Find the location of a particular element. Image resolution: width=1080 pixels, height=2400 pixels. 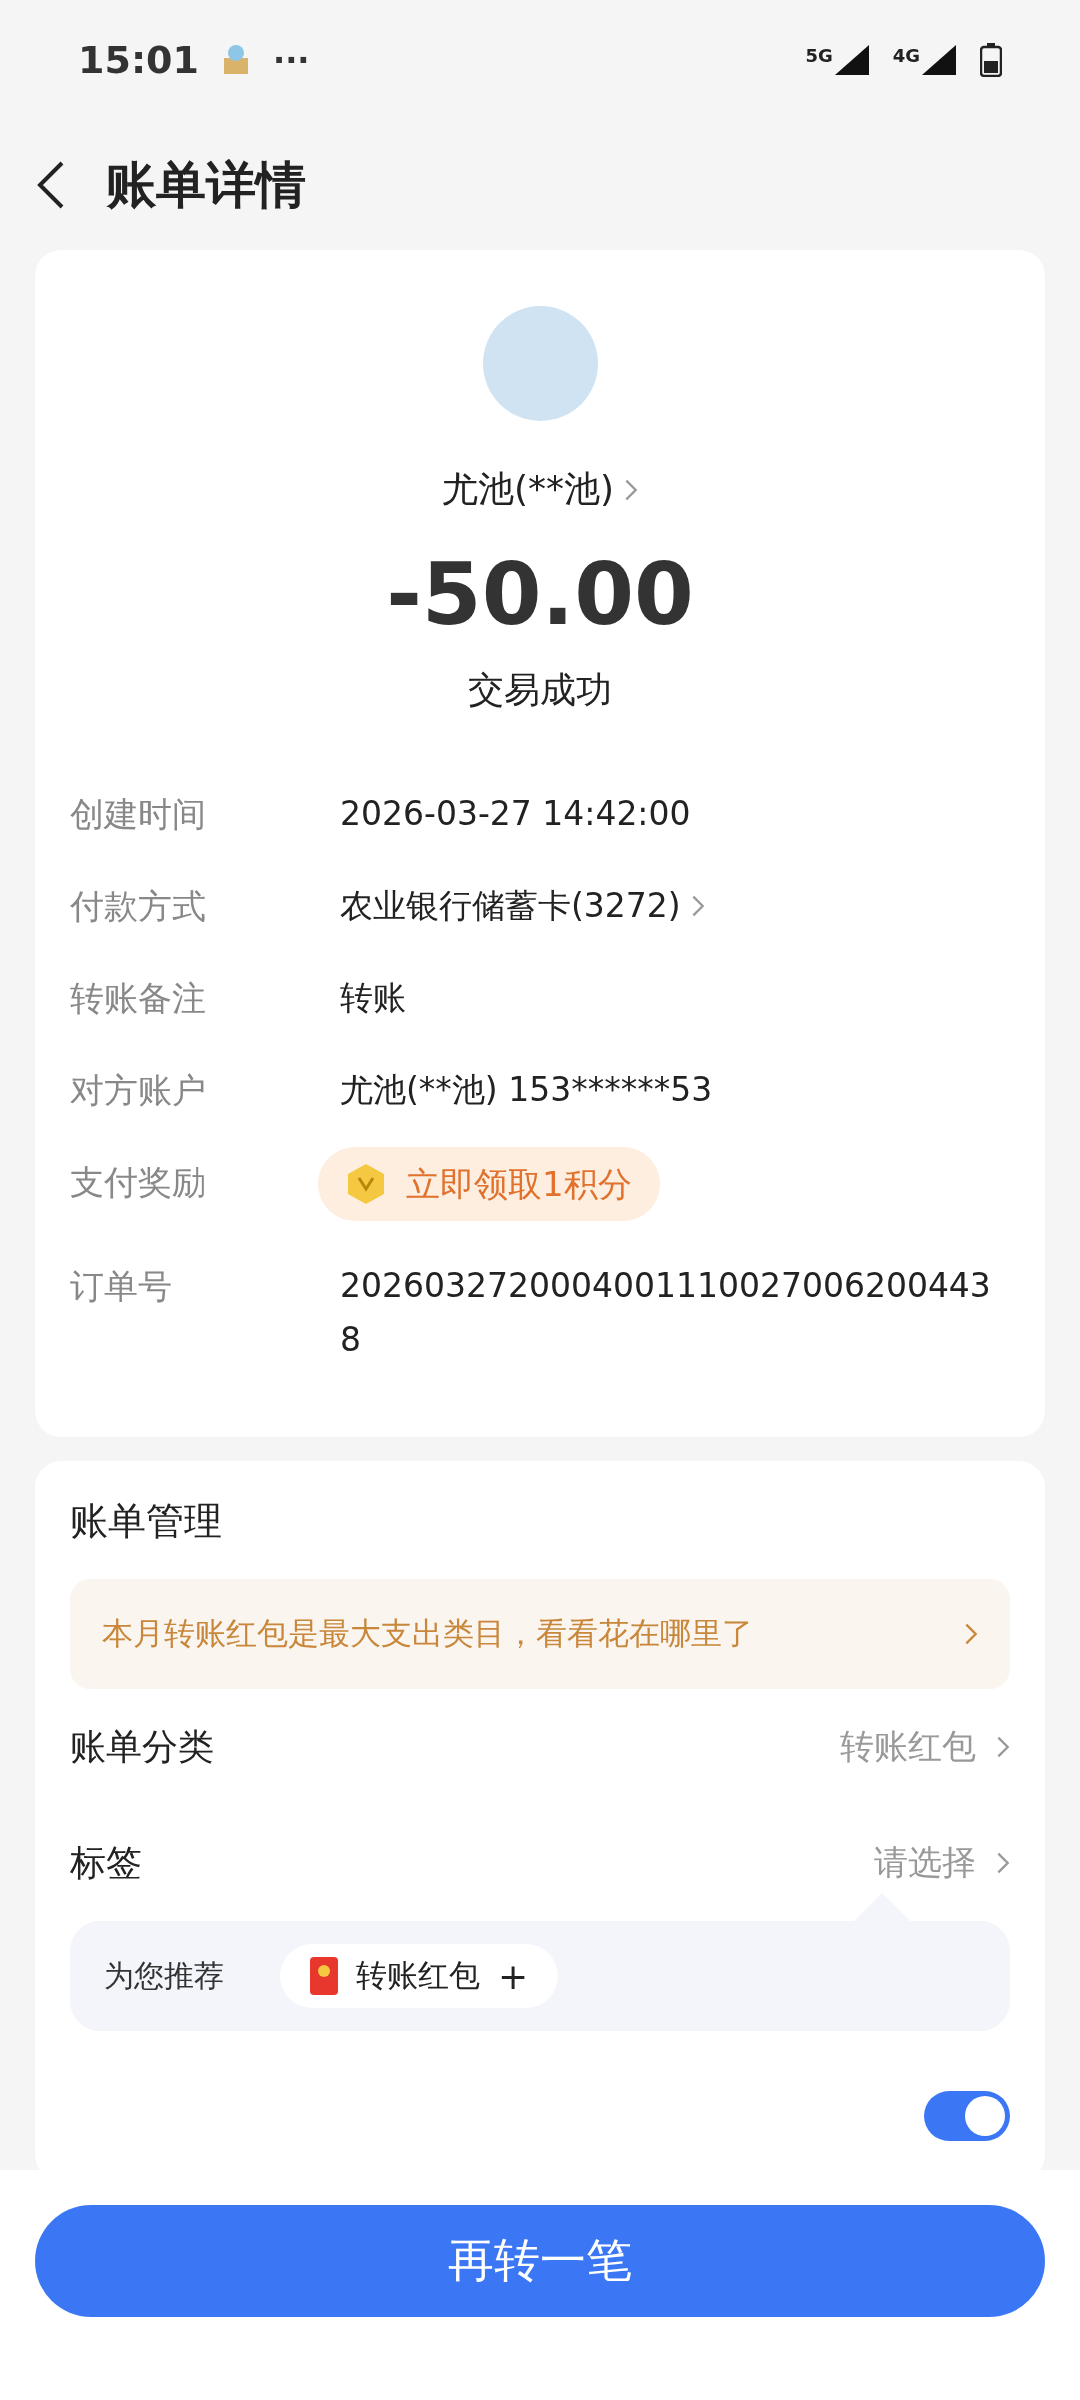

reward-button: 立即领取1积分 is located at coordinates (489, 1184).